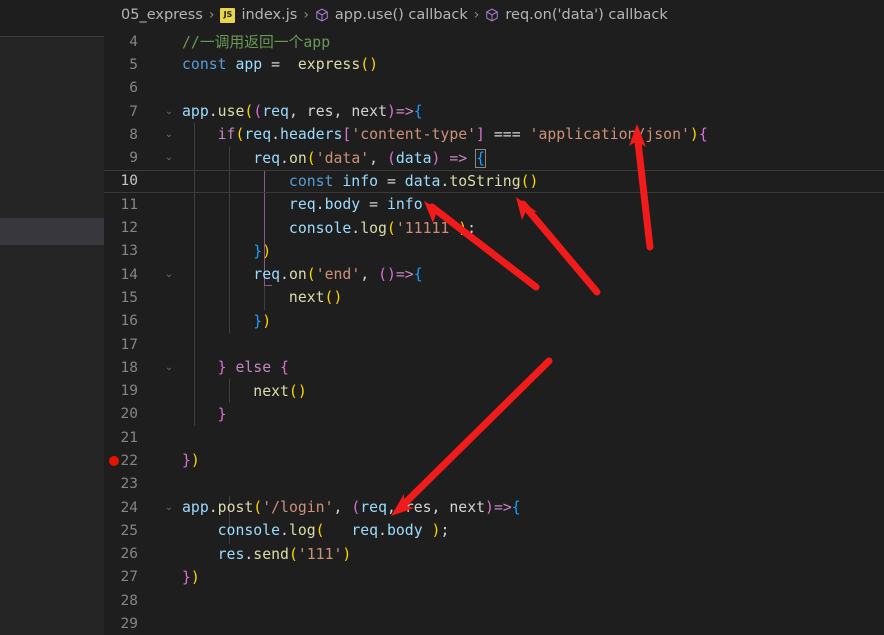 This screenshot has height=635, width=884. Describe the element at coordinates (129, 391) in the screenshot. I see `line-number: 19` at that location.